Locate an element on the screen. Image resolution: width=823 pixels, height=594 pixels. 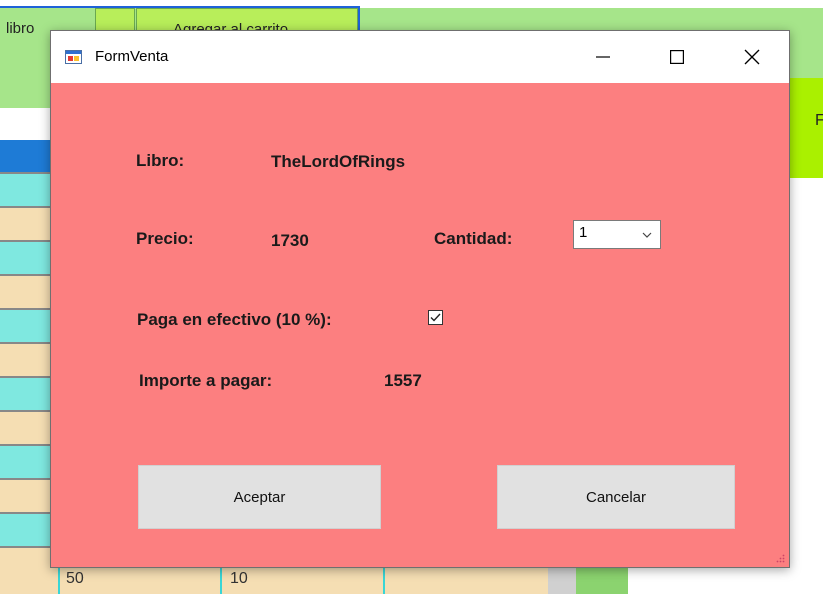
maximize-icon is located at coordinates (677, 57).